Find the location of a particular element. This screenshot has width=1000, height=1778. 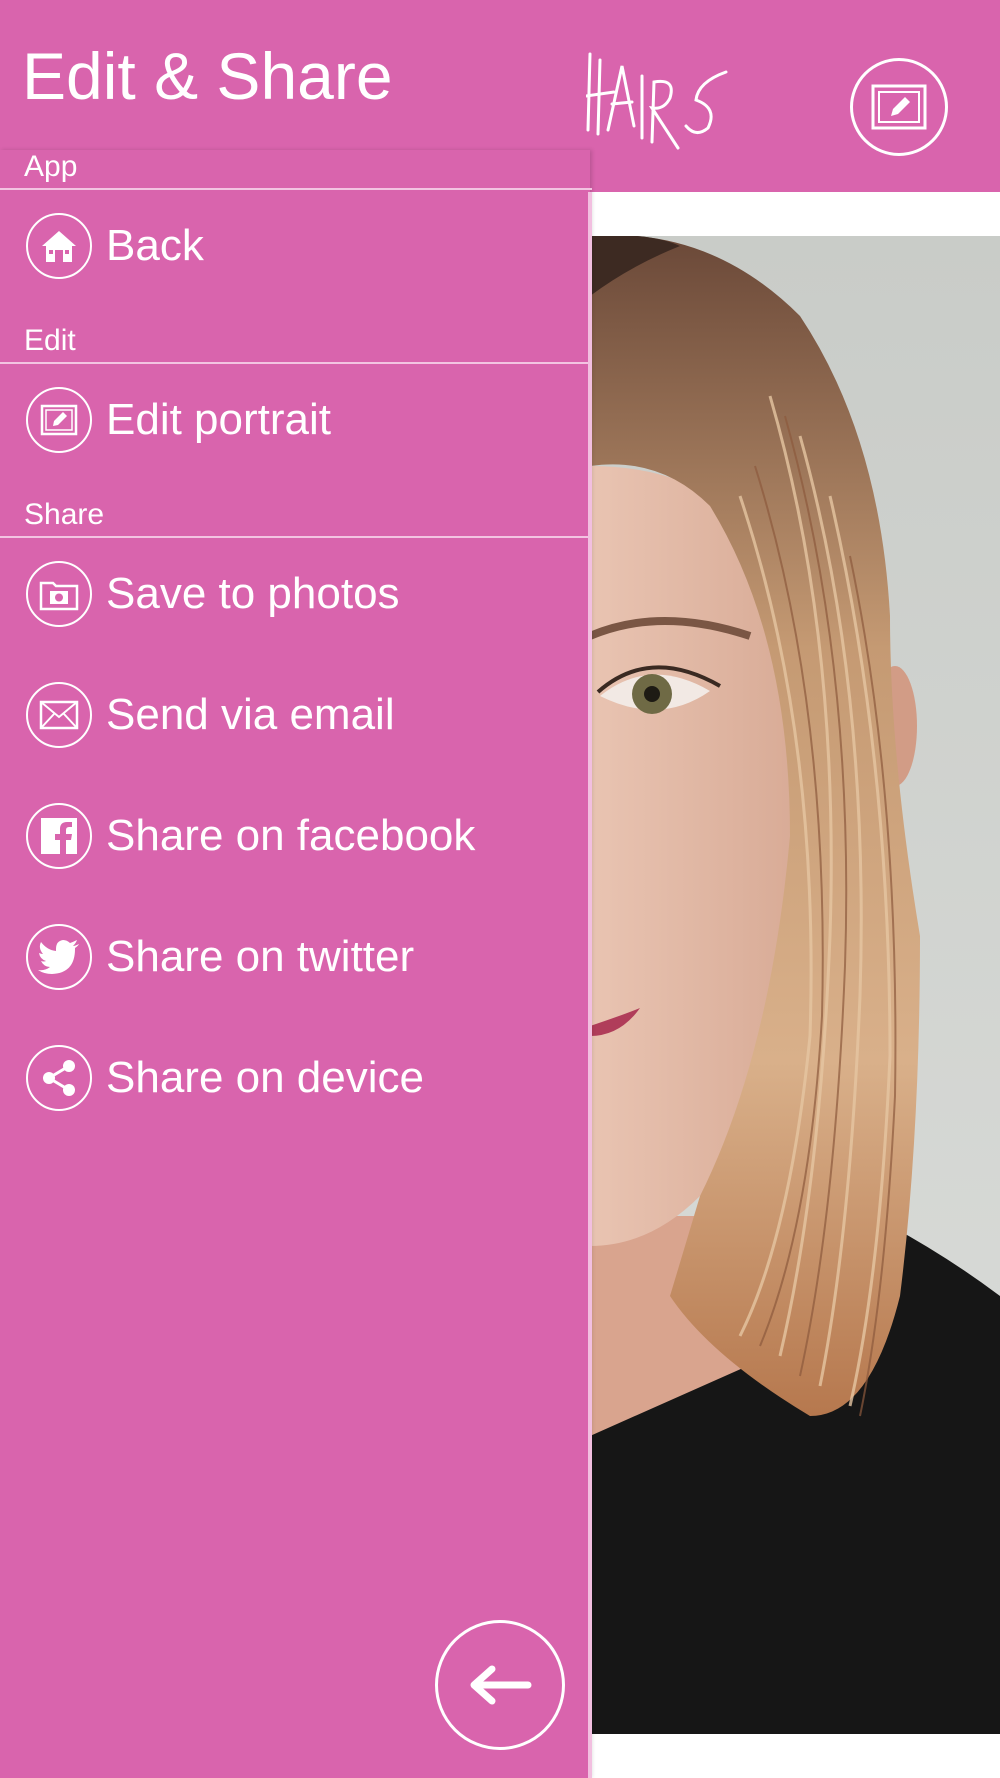

menu-item-label: Back is located at coordinates (155, 245).